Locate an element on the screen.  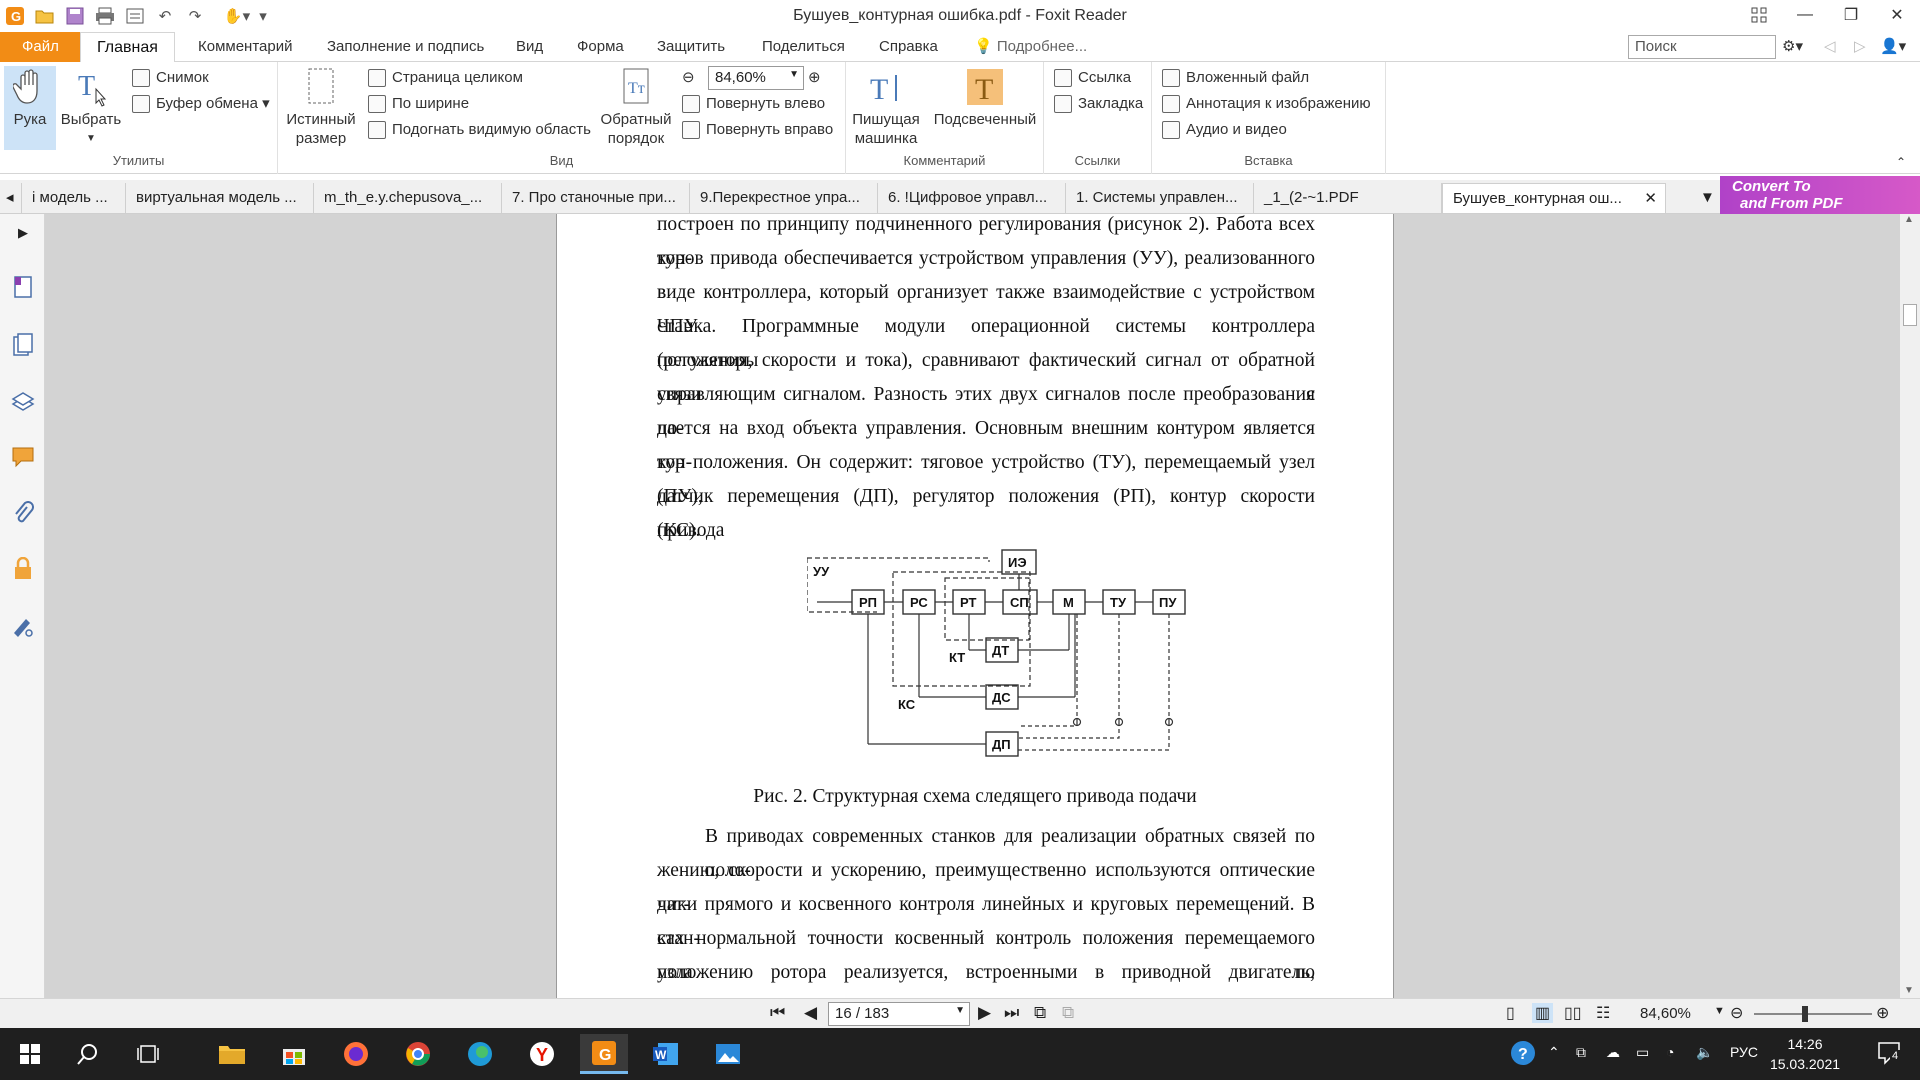
foxit-reader-taskbar-icon: G is located at coordinates (604, 1054).